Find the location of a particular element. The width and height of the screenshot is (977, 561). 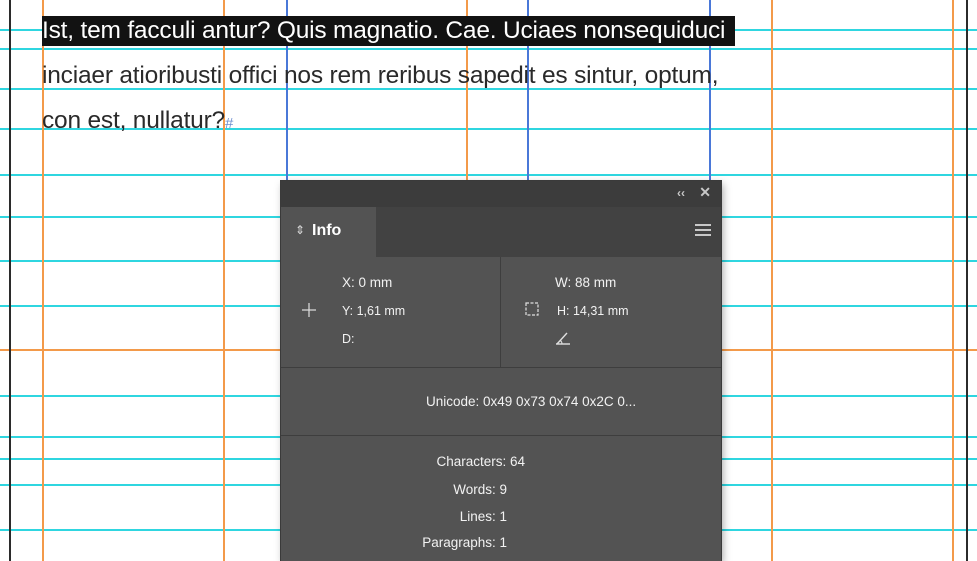

collapse-panel-button: ‹‹ is located at coordinates (681, 193).